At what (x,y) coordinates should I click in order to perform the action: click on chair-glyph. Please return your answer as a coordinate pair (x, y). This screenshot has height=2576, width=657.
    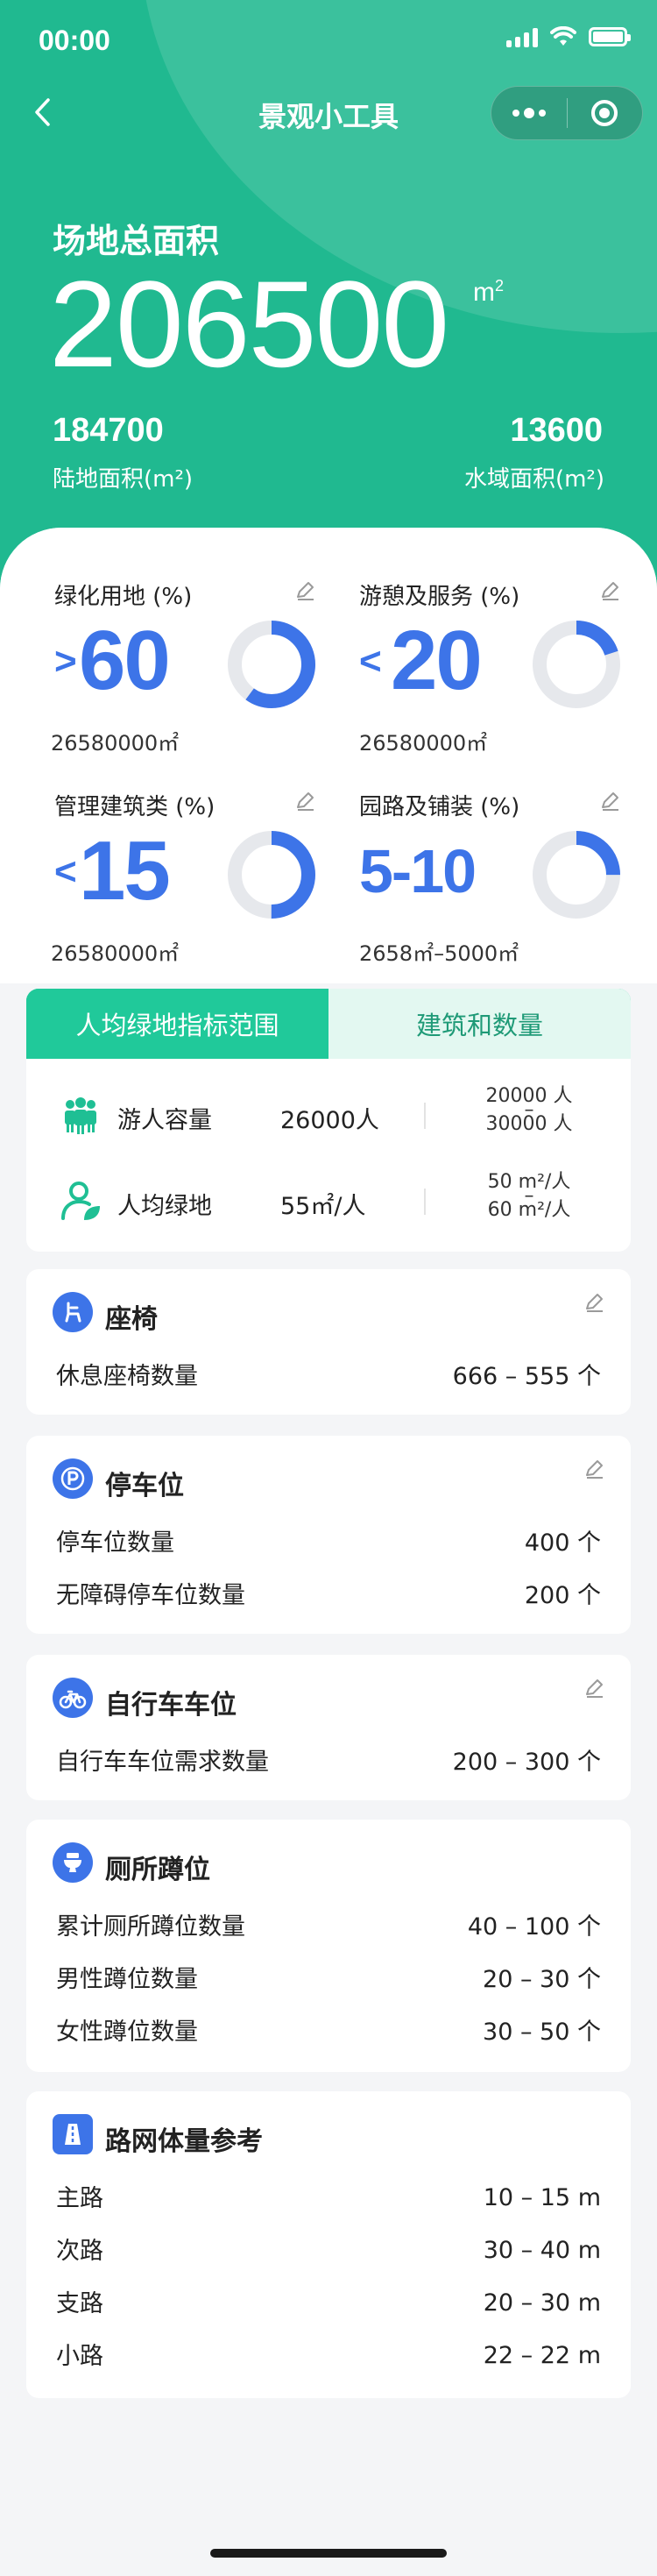
    Looking at the image, I should click on (73, 1312).